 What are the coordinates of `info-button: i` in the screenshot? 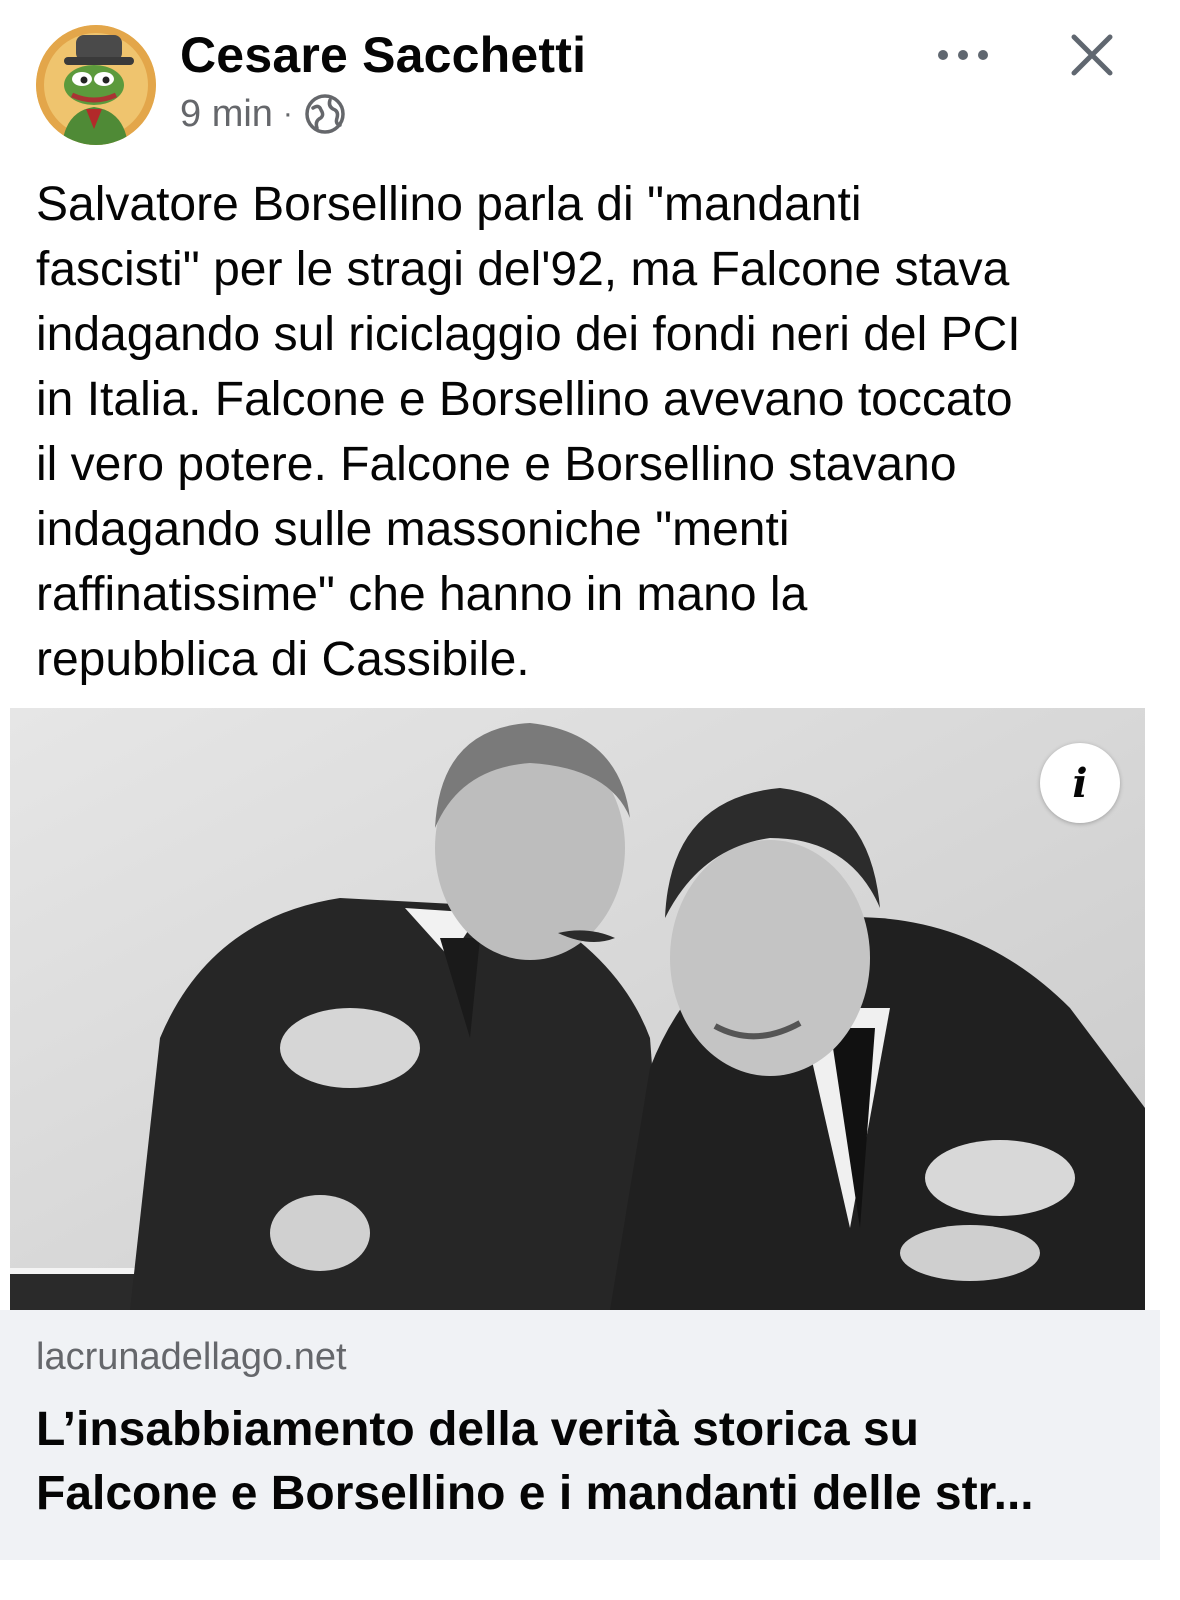 It's located at (1080, 783).